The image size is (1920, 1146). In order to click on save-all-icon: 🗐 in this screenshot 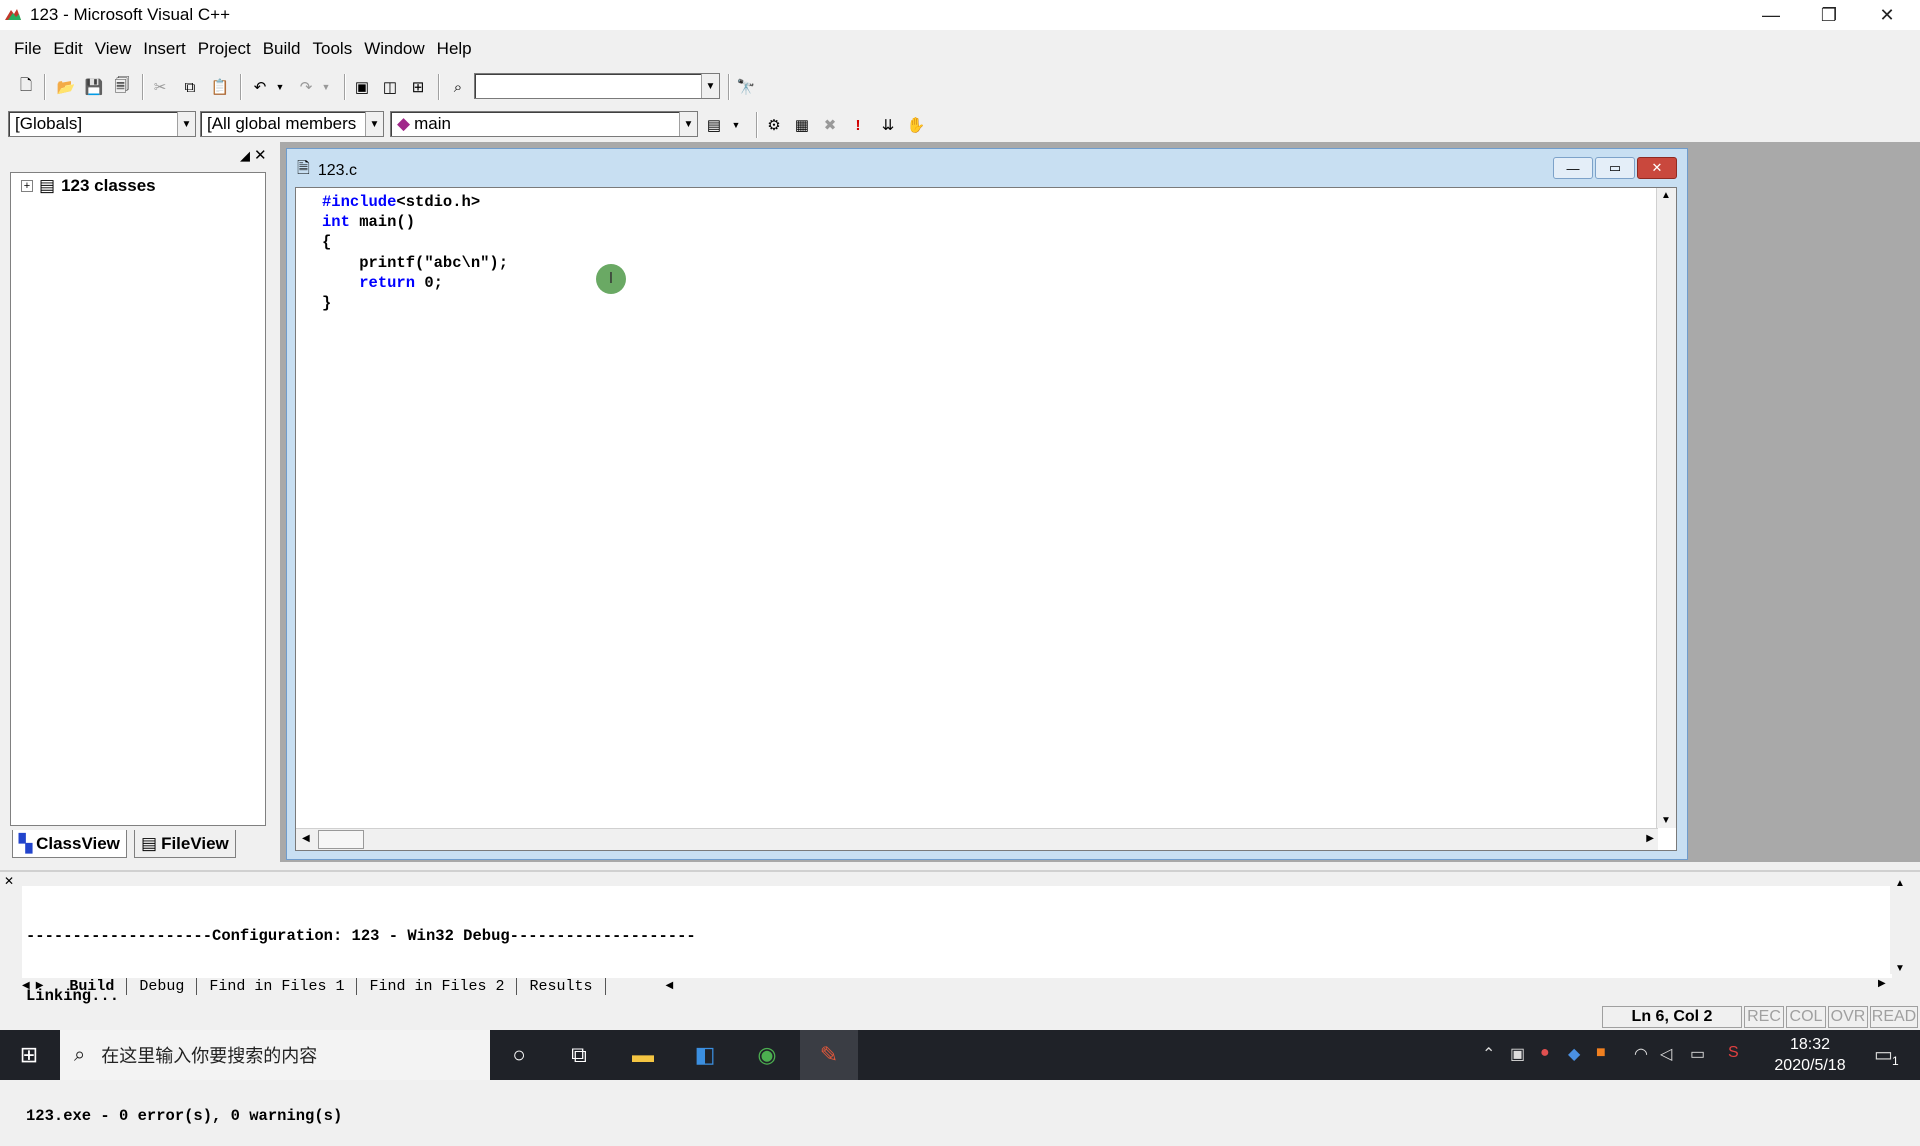, I will do `click(122, 87)`.